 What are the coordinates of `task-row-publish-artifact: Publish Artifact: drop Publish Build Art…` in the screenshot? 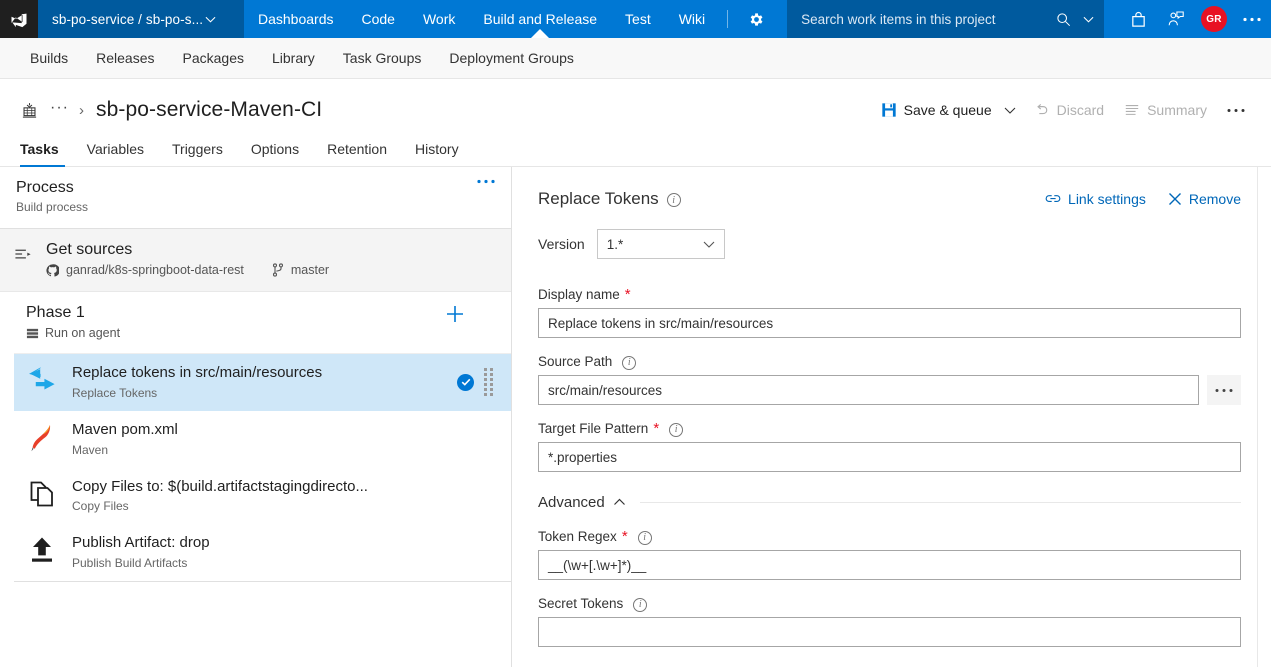 It's located at (262, 552).